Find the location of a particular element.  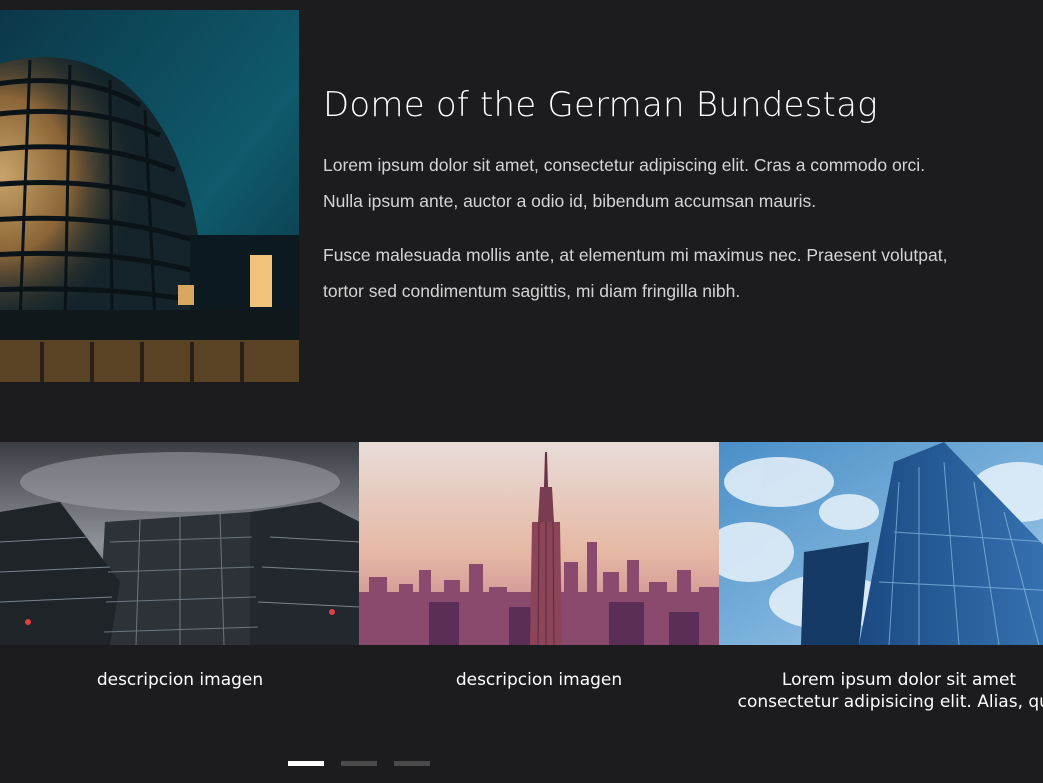

carousel-indicators is located at coordinates (359, 764).